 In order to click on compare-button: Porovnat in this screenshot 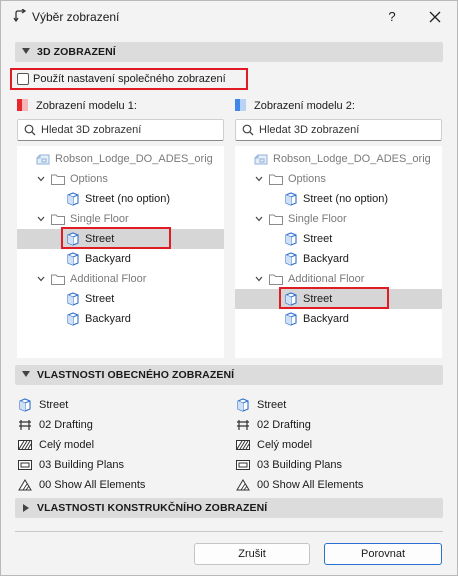, I will do `click(383, 554)`.